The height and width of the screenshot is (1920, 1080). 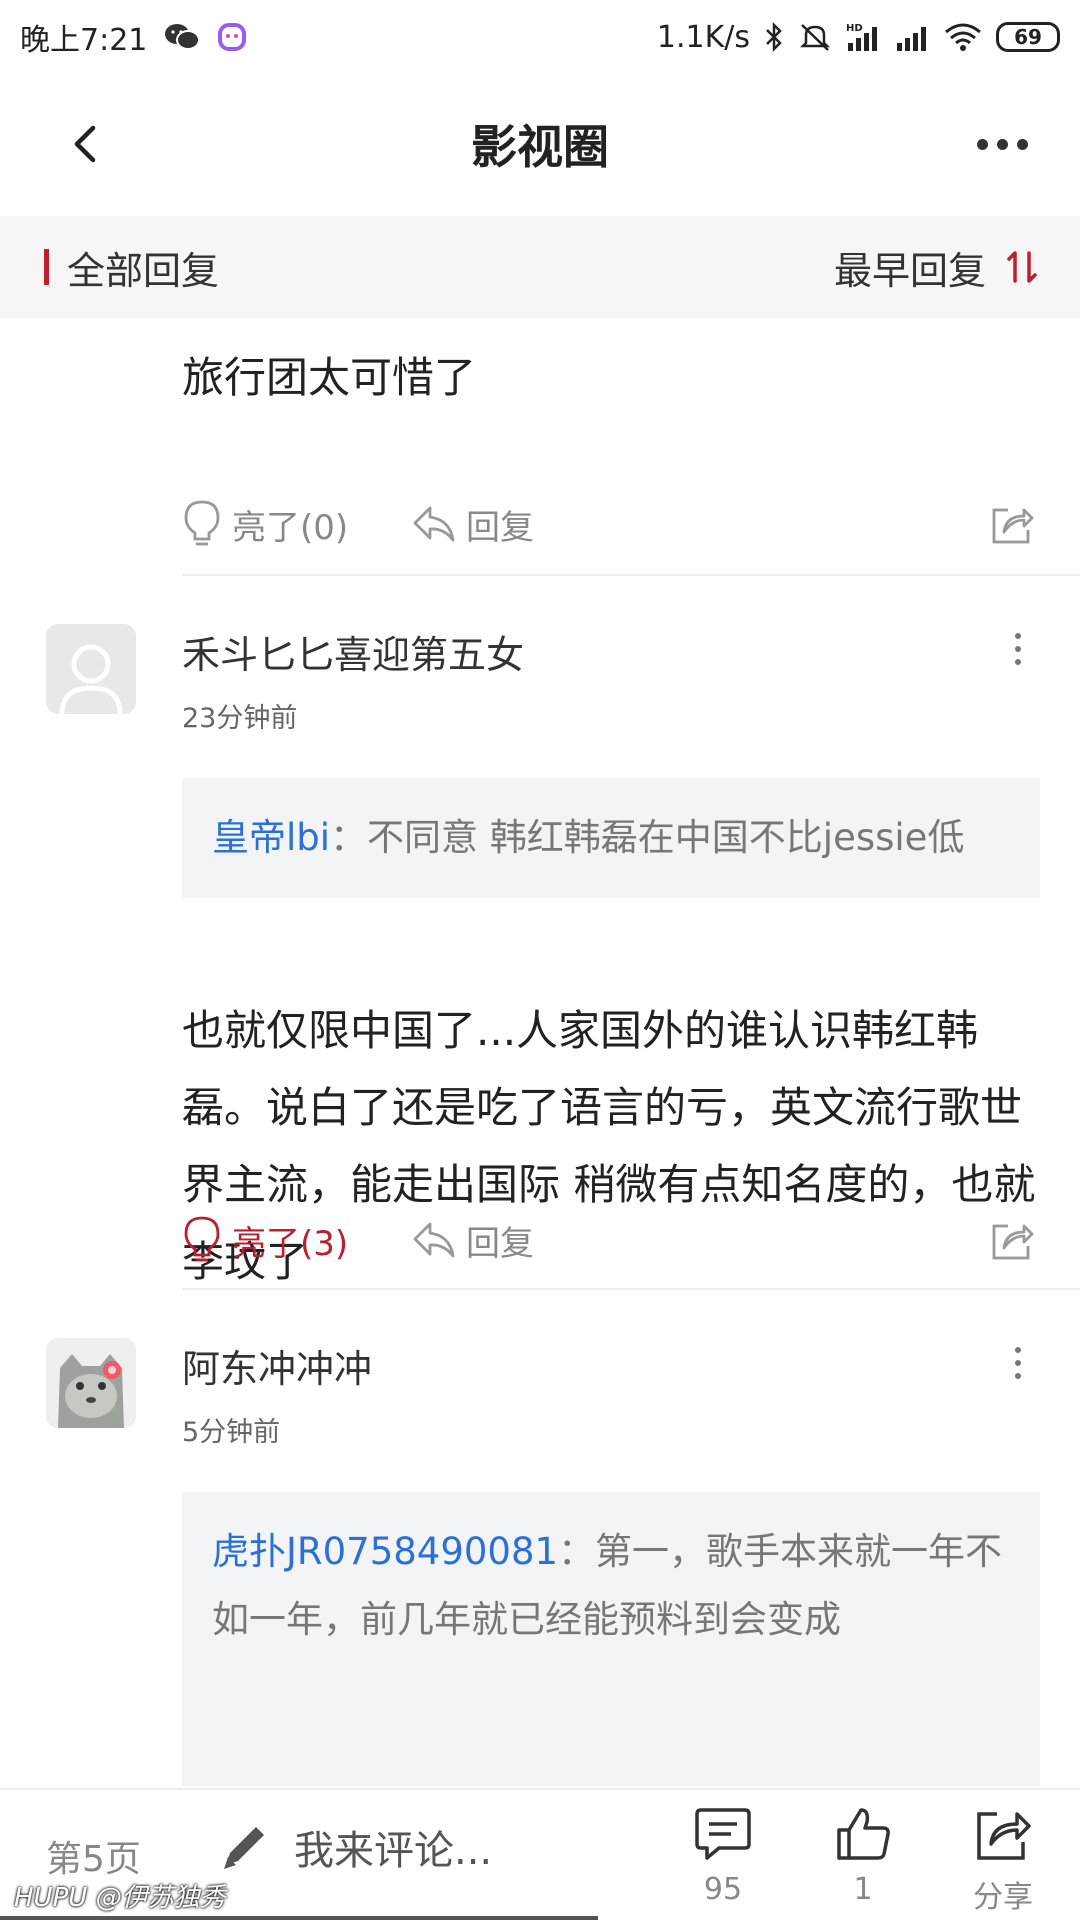 I want to click on light-count: 亮了(3), so click(x=290, y=1243).